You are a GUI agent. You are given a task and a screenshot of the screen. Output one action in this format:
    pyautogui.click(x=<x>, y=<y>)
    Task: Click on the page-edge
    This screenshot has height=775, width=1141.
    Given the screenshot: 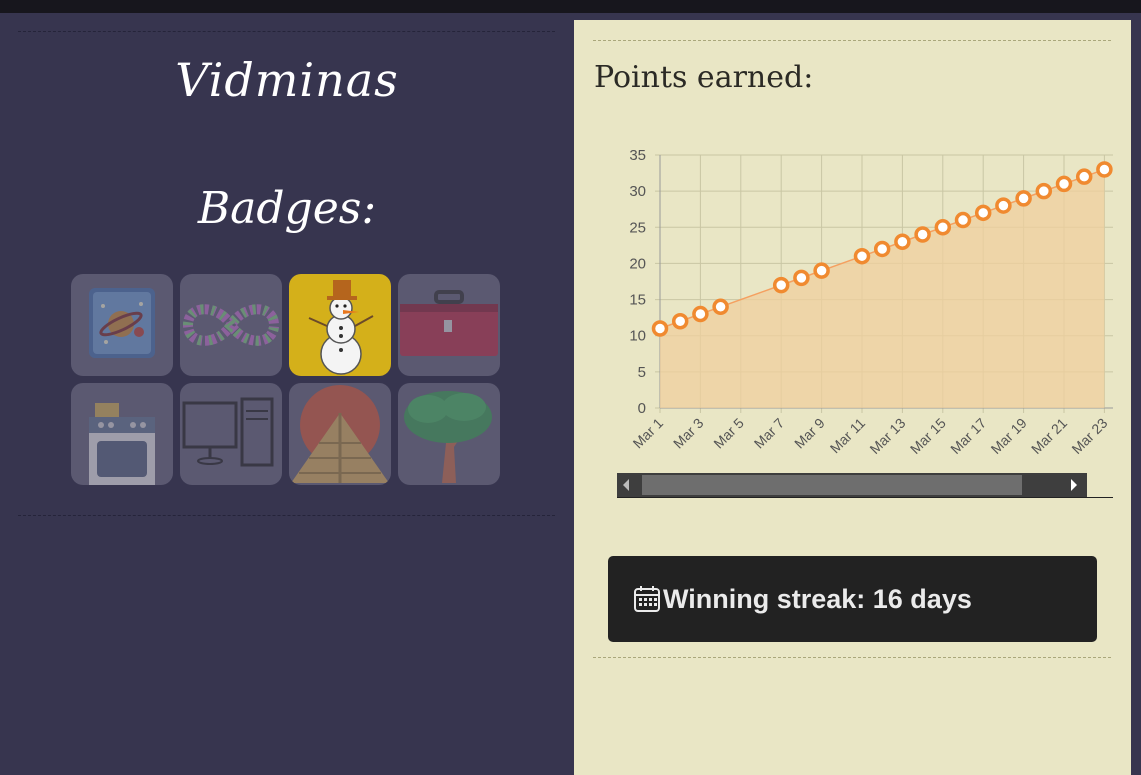 What is the action you would take?
    pyautogui.click(x=1136, y=394)
    